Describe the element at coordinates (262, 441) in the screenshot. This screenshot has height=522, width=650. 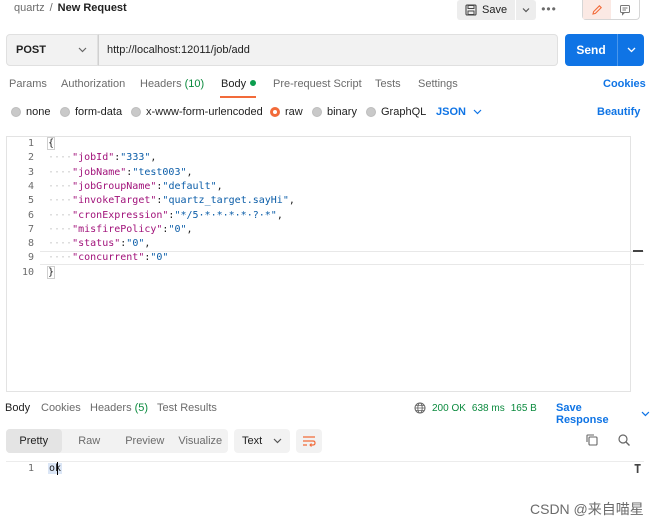
I see `response-format-select: Text` at that location.